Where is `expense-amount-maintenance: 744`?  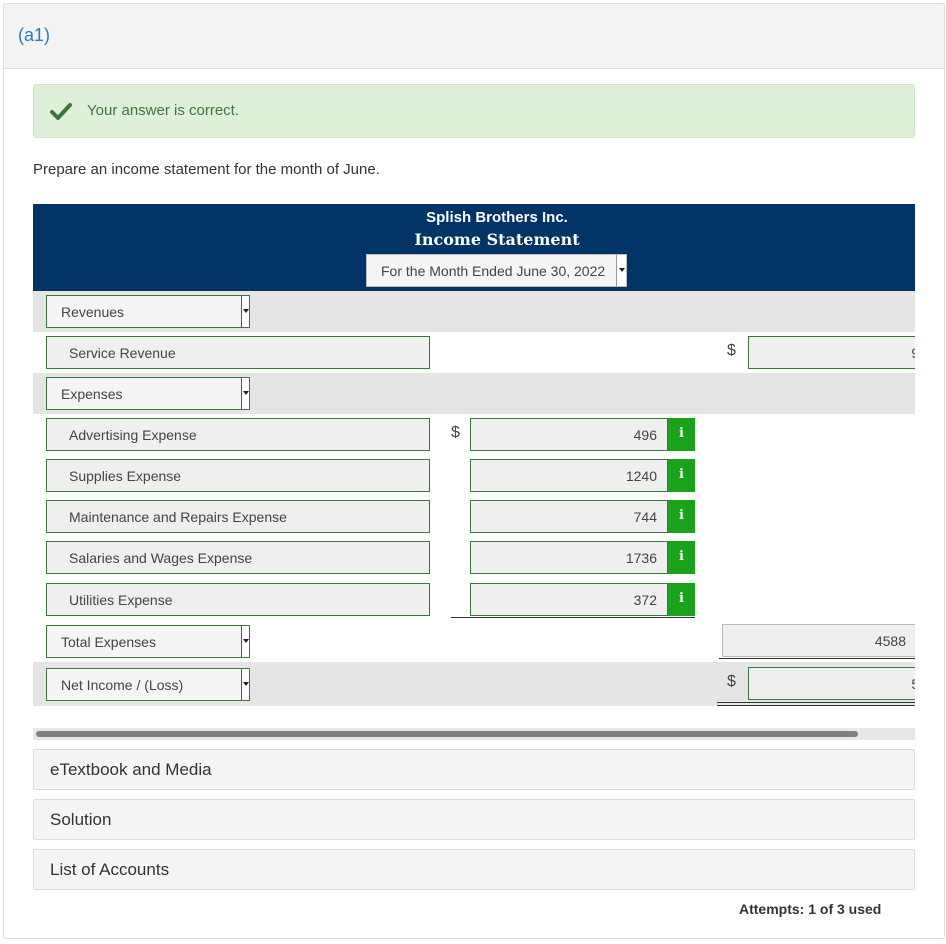 expense-amount-maintenance: 744 is located at coordinates (569, 516).